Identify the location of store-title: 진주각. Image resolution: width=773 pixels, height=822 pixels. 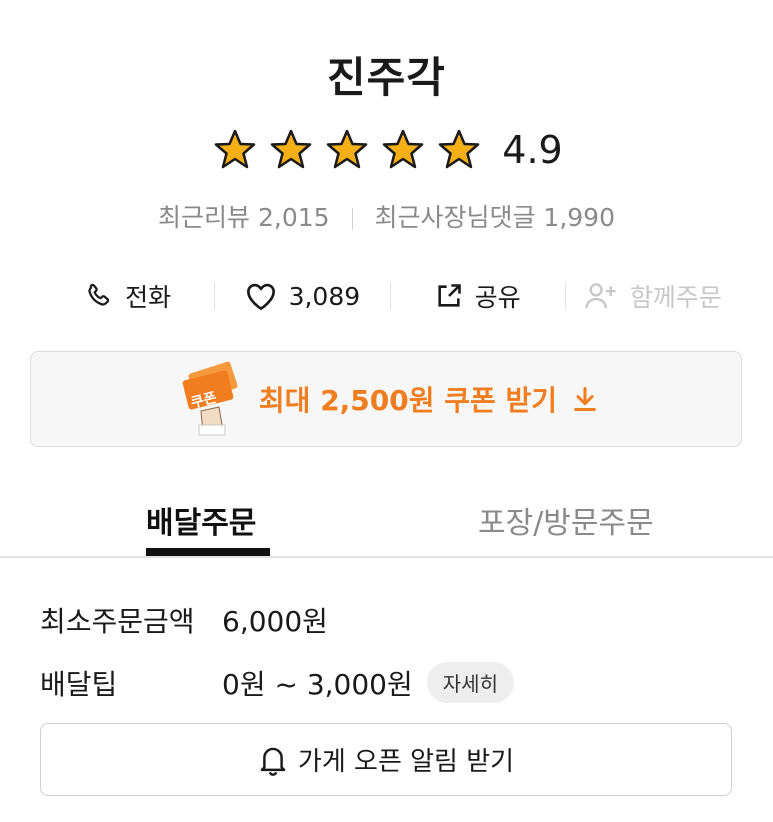
(386, 77).